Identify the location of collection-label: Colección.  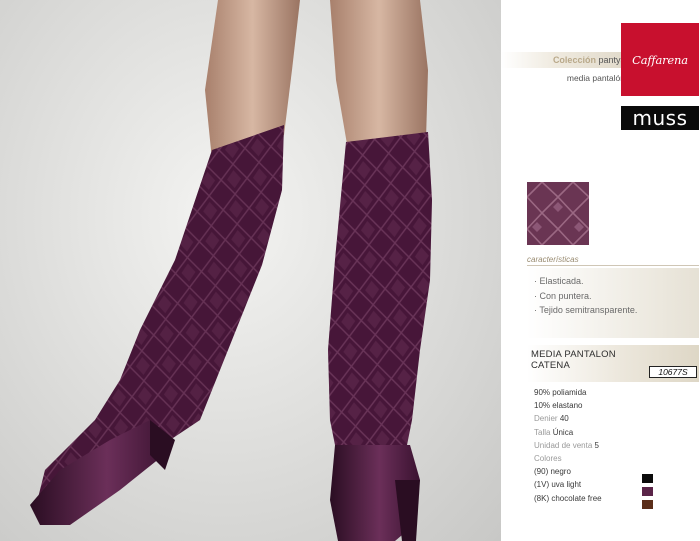
(574, 60).